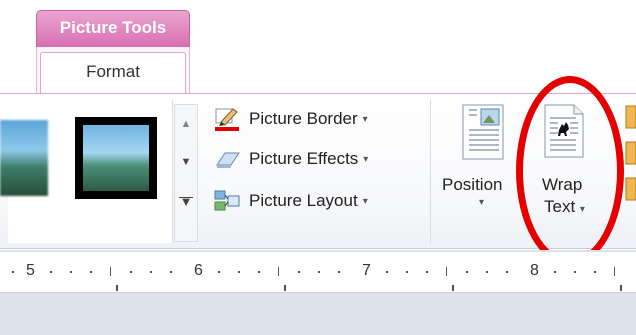 The height and width of the screenshot is (335, 636). What do you see at coordinates (24, 158) in the screenshot?
I see `picture-style-soft-edge` at bounding box center [24, 158].